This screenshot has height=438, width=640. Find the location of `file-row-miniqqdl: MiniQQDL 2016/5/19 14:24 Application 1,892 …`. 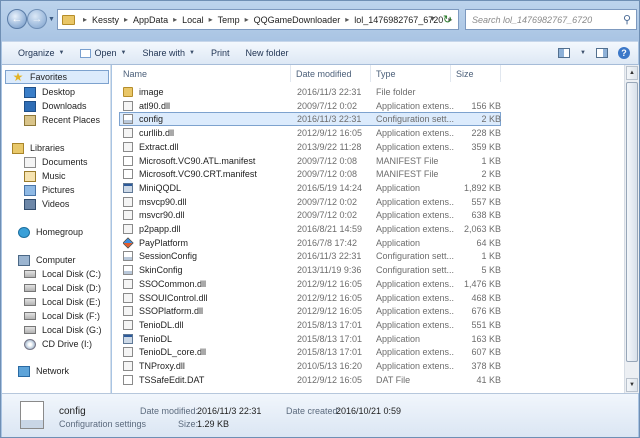

file-row-miniqqdl: MiniQQDL 2016/5/19 14:24 Application 1,892 … is located at coordinates (368, 188).